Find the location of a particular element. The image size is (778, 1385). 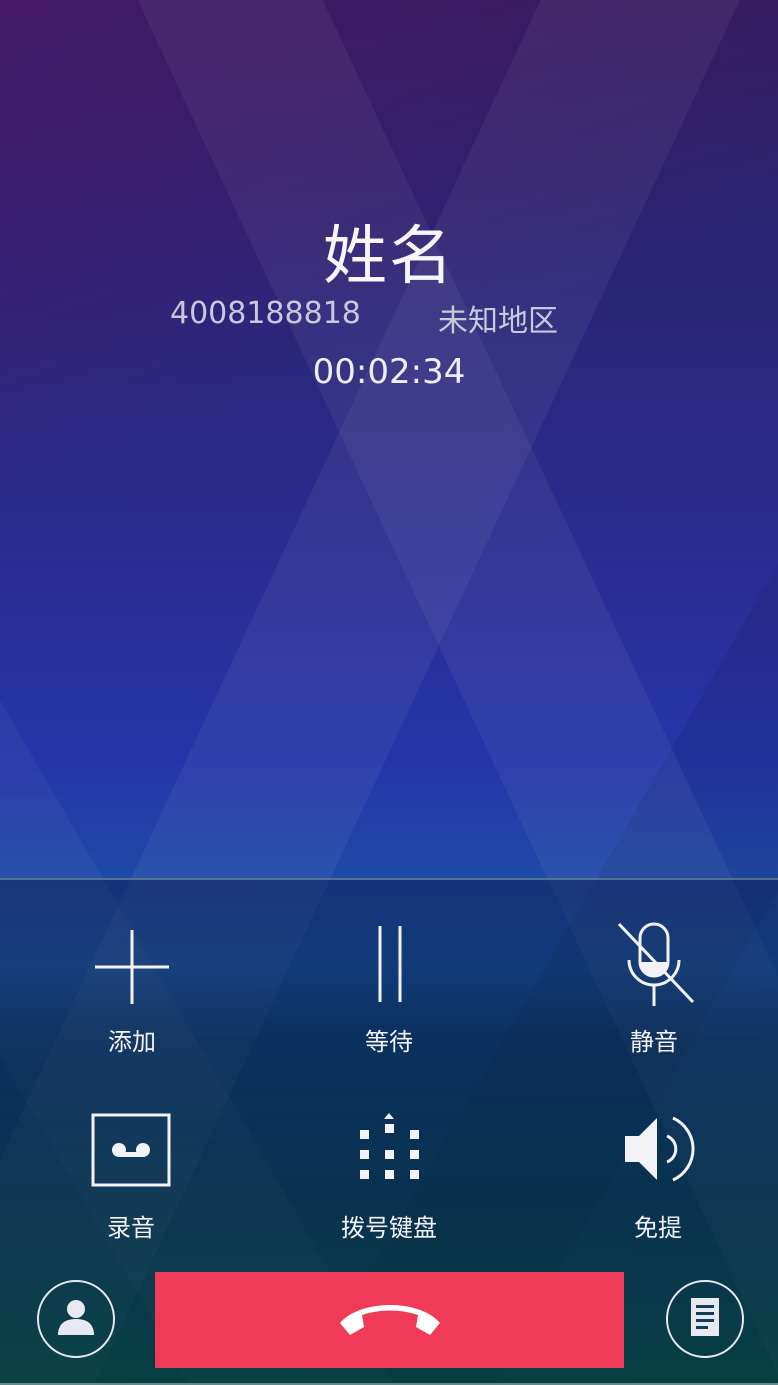

speaker-button: 免提 is located at coordinates (658, 1175).